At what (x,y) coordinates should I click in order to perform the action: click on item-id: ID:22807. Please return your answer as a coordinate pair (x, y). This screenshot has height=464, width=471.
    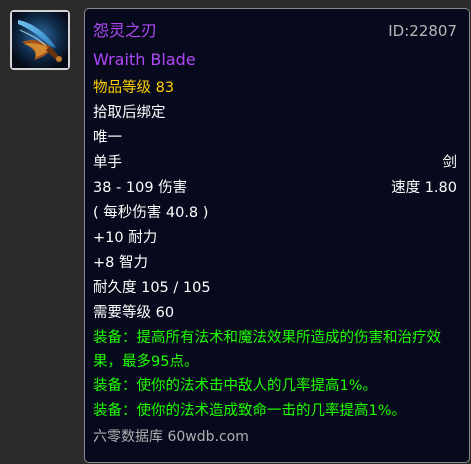
    Looking at the image, I should click on (422, 31).